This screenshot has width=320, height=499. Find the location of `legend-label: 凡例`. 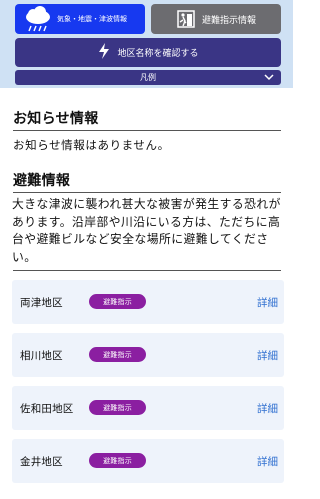

legend-label: 凡例 is located at coordinates (148, 77).